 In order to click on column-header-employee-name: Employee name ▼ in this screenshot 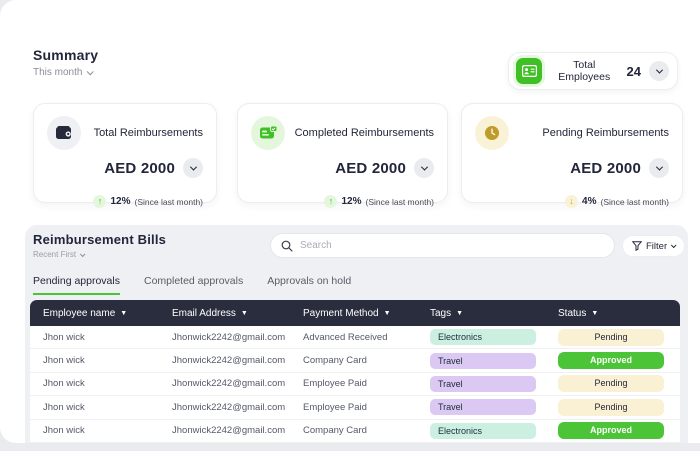, I will do `click(107, 313)`.